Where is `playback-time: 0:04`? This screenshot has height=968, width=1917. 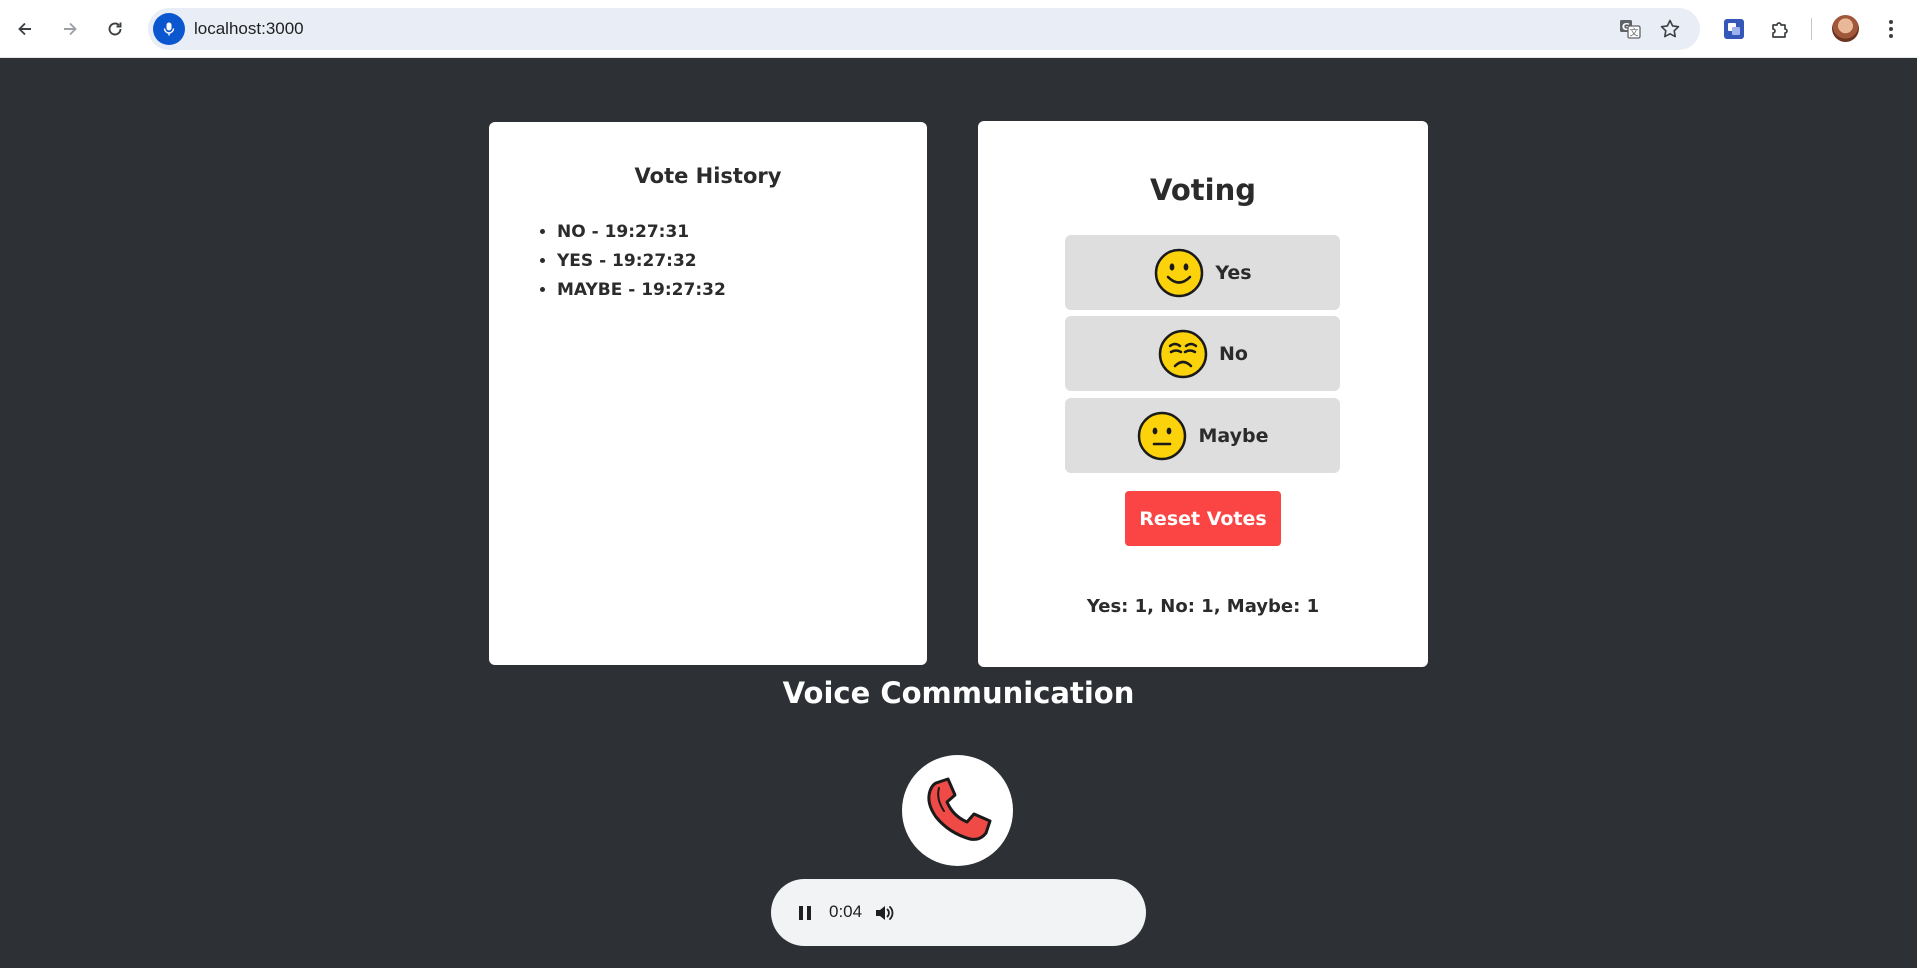 playback-time: 0:04 is located at coordinates (846, 911).